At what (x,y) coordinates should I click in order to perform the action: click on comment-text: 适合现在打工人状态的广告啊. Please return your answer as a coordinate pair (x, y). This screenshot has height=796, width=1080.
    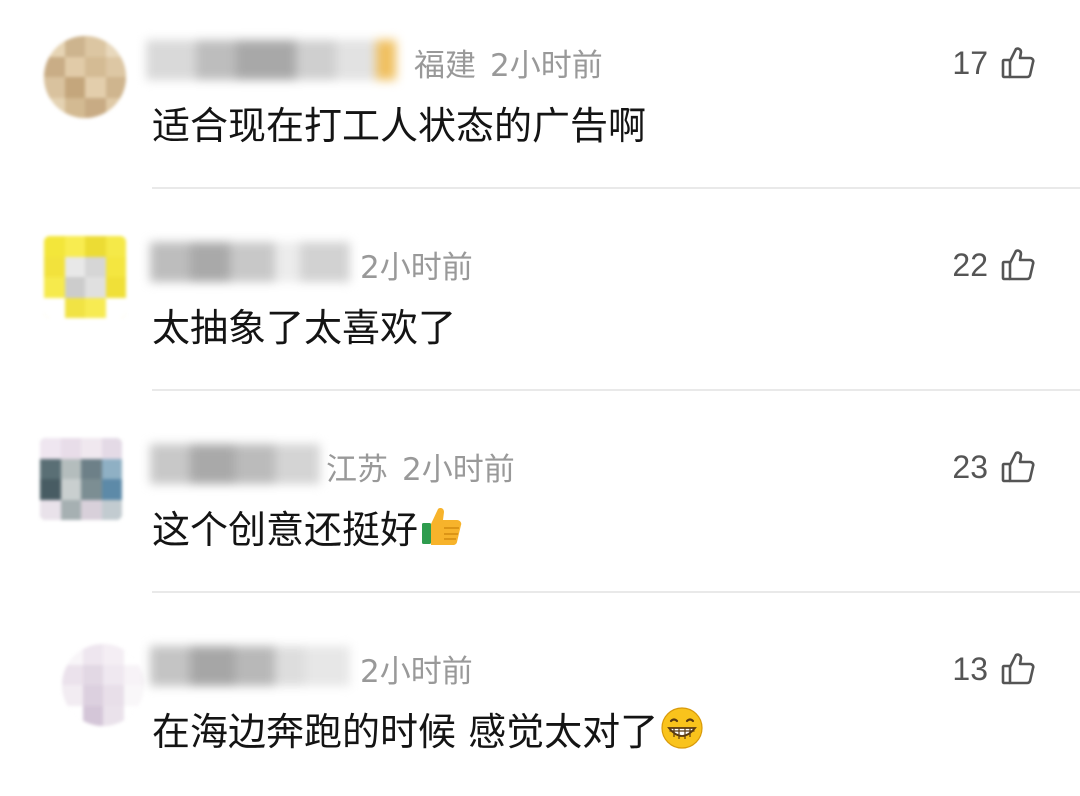
    Looking at the image, I should click on (399, 122).